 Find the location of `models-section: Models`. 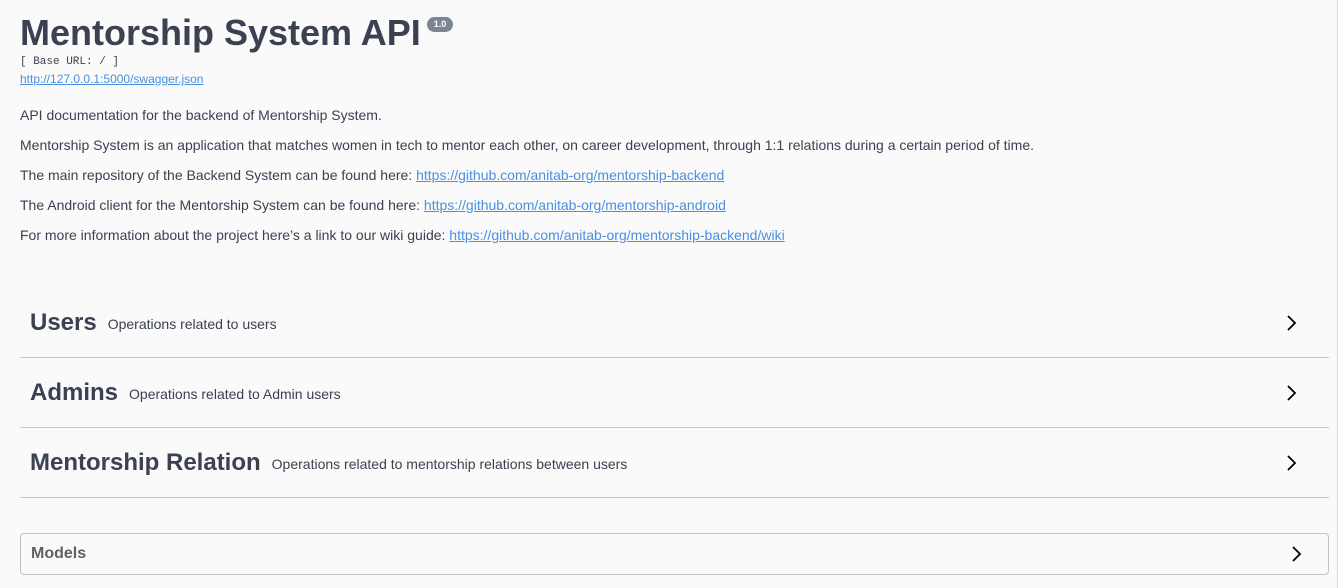

models-section: Models is located at coordinates (674, 554).